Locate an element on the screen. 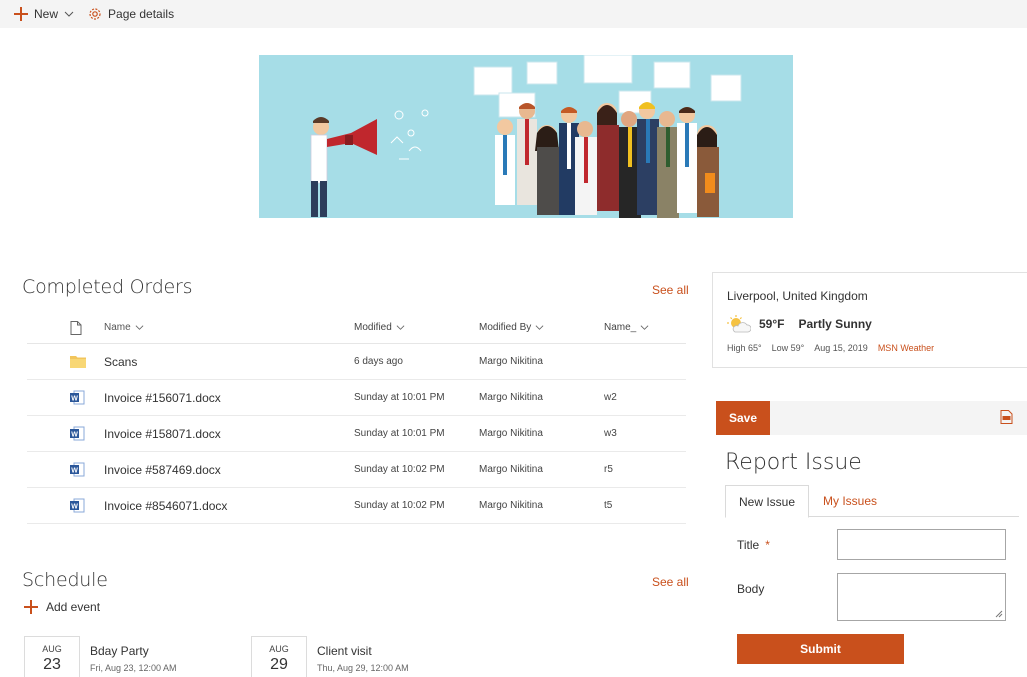 This screenshot has height=677, width=1027. modified-by-column-header: Modified By is located at coordinates (511, 327).